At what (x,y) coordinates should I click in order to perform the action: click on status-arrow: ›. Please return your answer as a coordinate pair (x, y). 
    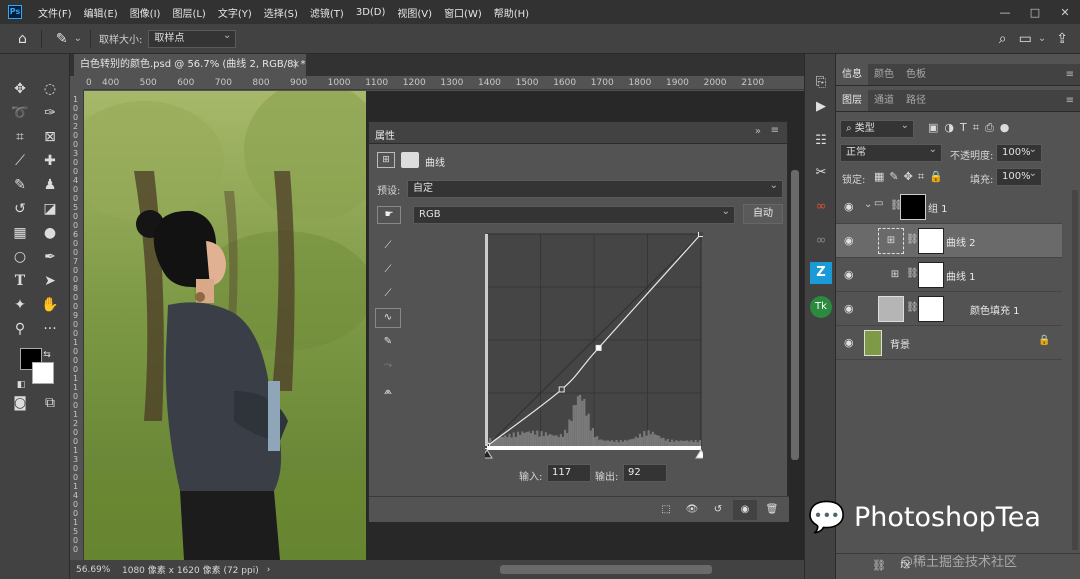
    Looking at the image, I should click on (269, 570).